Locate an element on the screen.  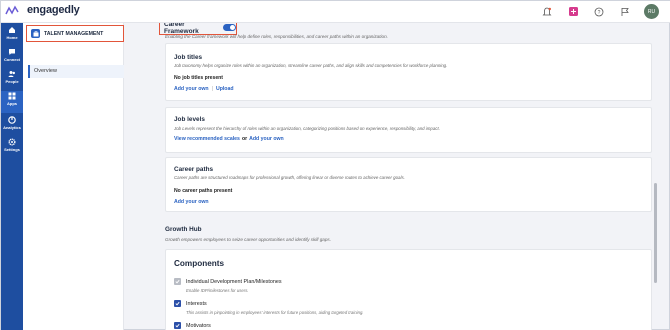
job-titles-actions: Add your own | Upload is located at coordinates (204, 89).